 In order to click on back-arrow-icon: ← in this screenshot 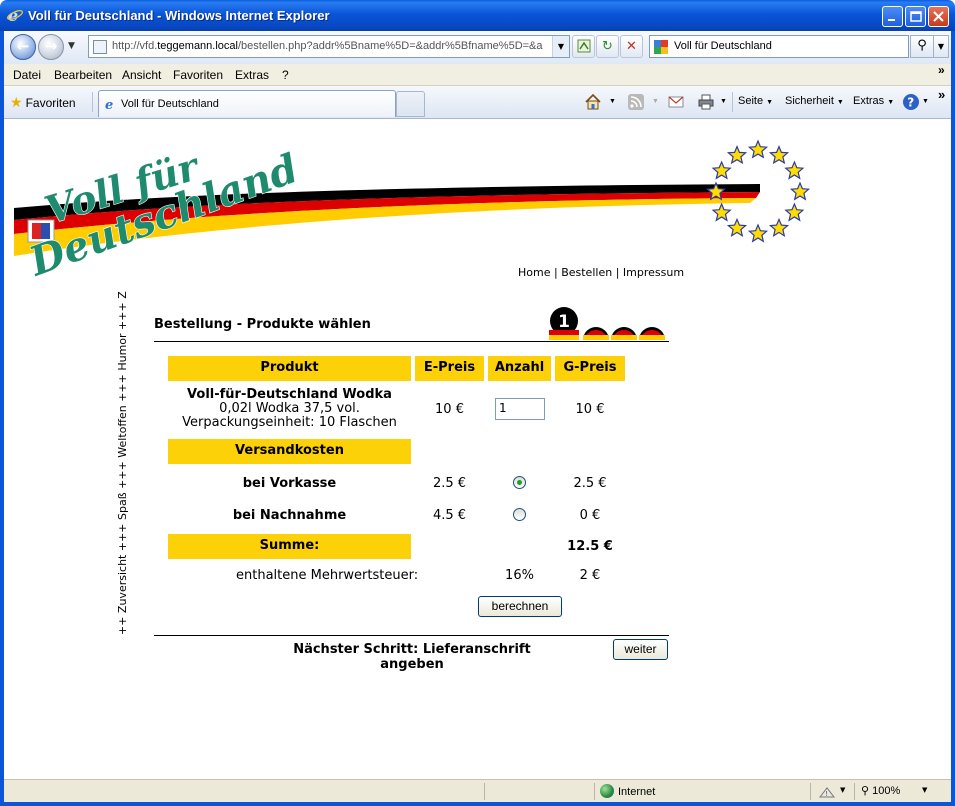, I will do `click(23, 46)`.